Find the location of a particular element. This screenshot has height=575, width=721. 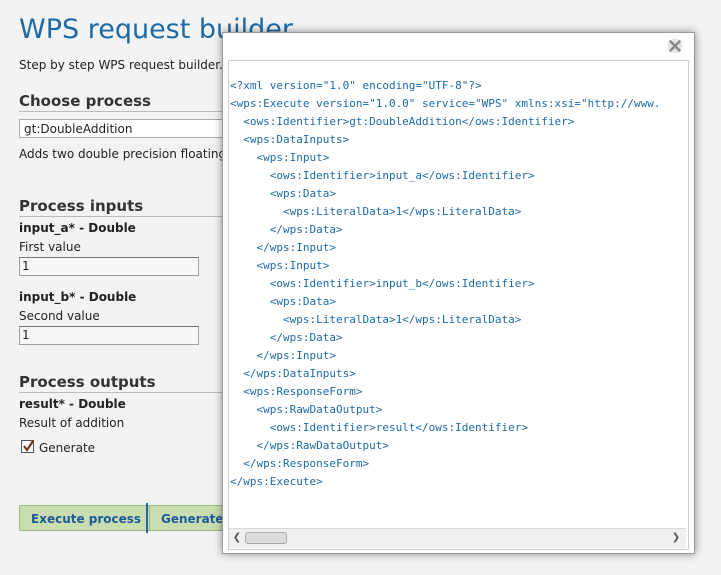

xml-line: </wps:ResponseForm> is located at coordinates (300, 463).